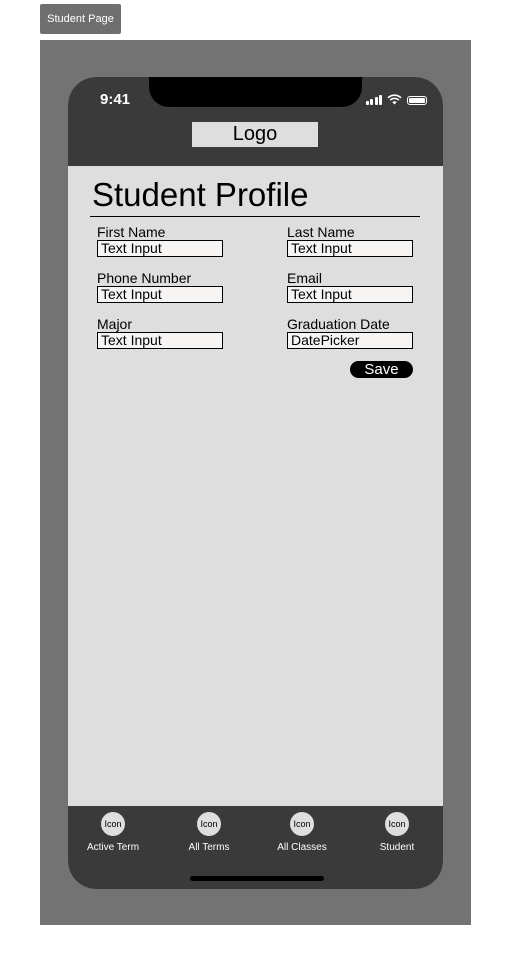 This screenshot has width=511, height=965. I want to click on tab-active-term: Icon Active Term, so click(113, 832).